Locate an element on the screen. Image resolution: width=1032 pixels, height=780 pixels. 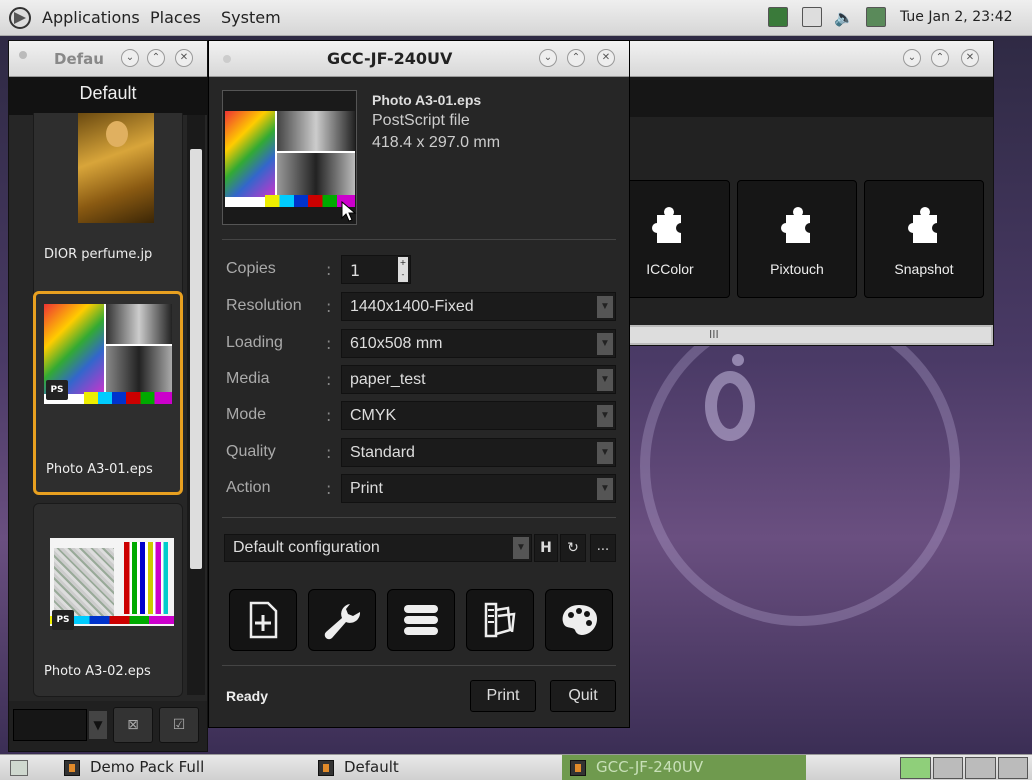
taskbar: Demo Pack Full Default GCC-JF-240UV is located at coordinates (516, 767).